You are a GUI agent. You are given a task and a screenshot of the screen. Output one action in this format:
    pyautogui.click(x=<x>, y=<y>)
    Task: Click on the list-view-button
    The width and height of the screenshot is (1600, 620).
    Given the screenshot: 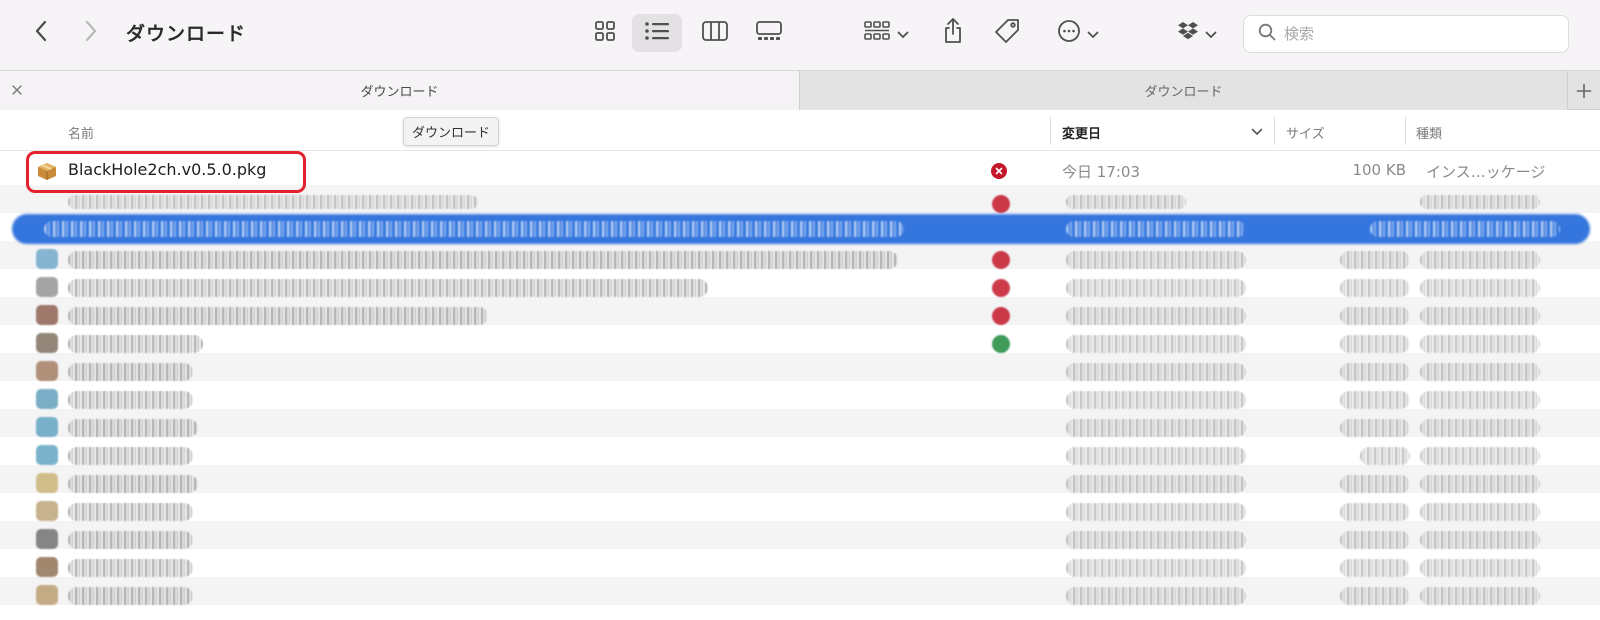 What is the action you would take?
    pyautogui.click(x=657, y=33)
    